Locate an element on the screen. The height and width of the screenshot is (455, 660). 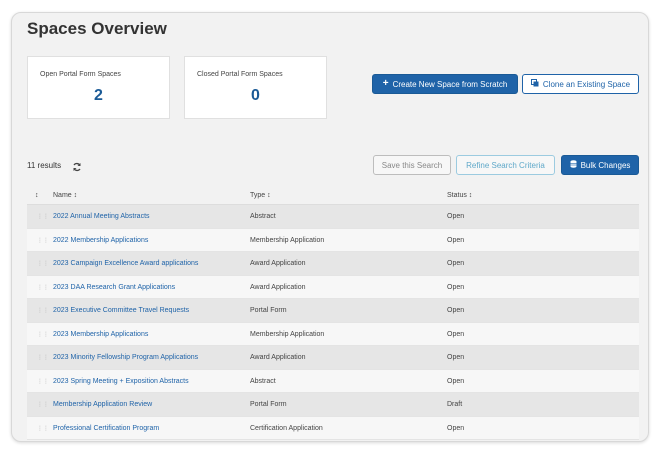
closed-spaces-count: 0 is located at coordinates (255, 95).